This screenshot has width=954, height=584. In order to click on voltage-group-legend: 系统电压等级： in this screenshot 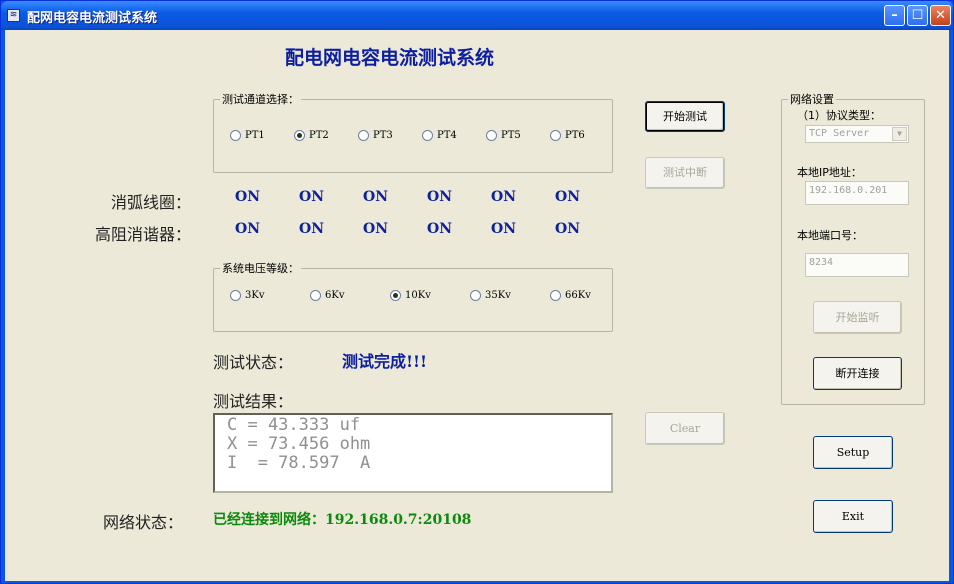, I will do `click(260, 268)`.